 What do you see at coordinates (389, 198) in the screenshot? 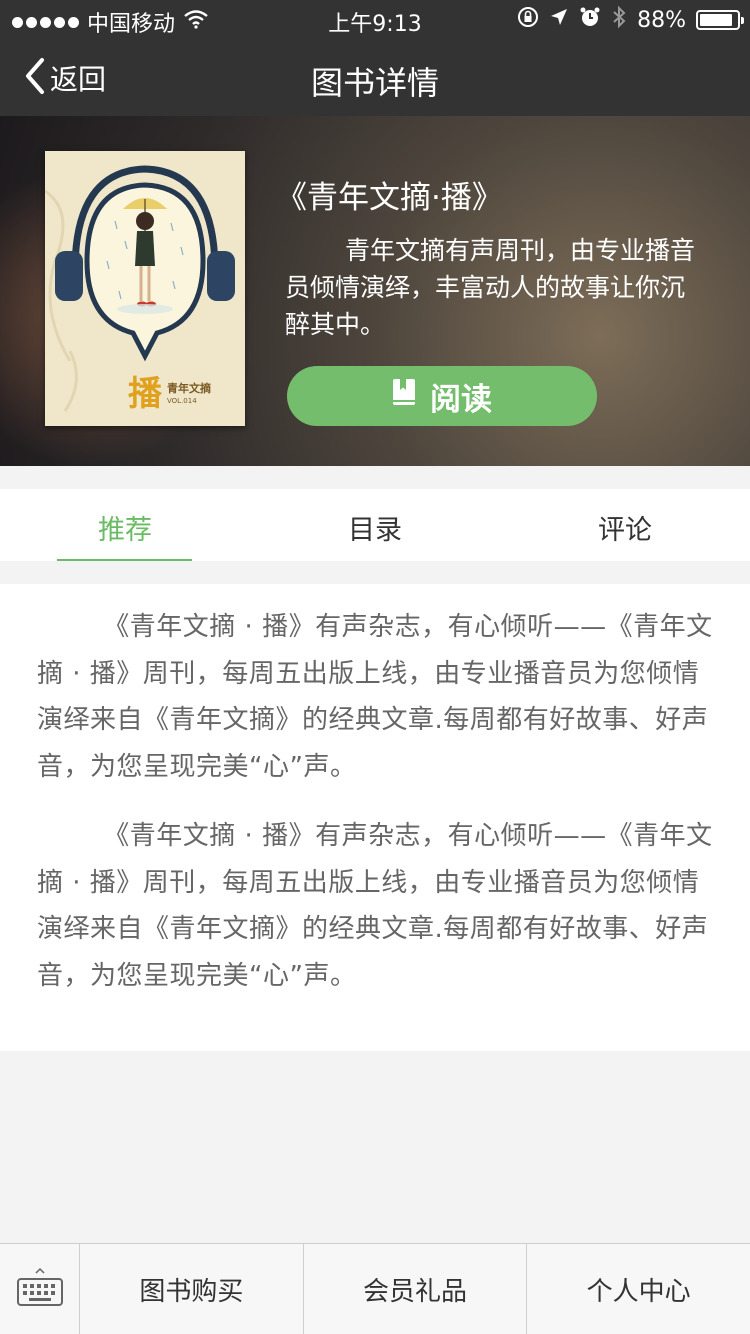
I see `book-title: 《青年文摘·播》` at bounding box center [389, 198].